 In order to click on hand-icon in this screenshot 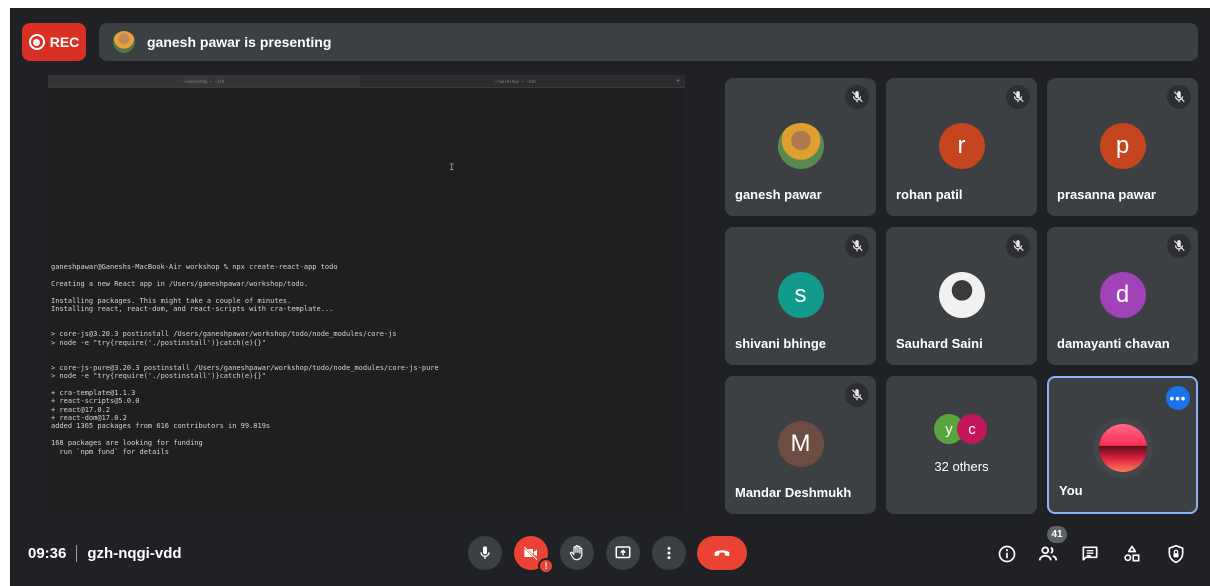, I will do `click(576, 553)`.